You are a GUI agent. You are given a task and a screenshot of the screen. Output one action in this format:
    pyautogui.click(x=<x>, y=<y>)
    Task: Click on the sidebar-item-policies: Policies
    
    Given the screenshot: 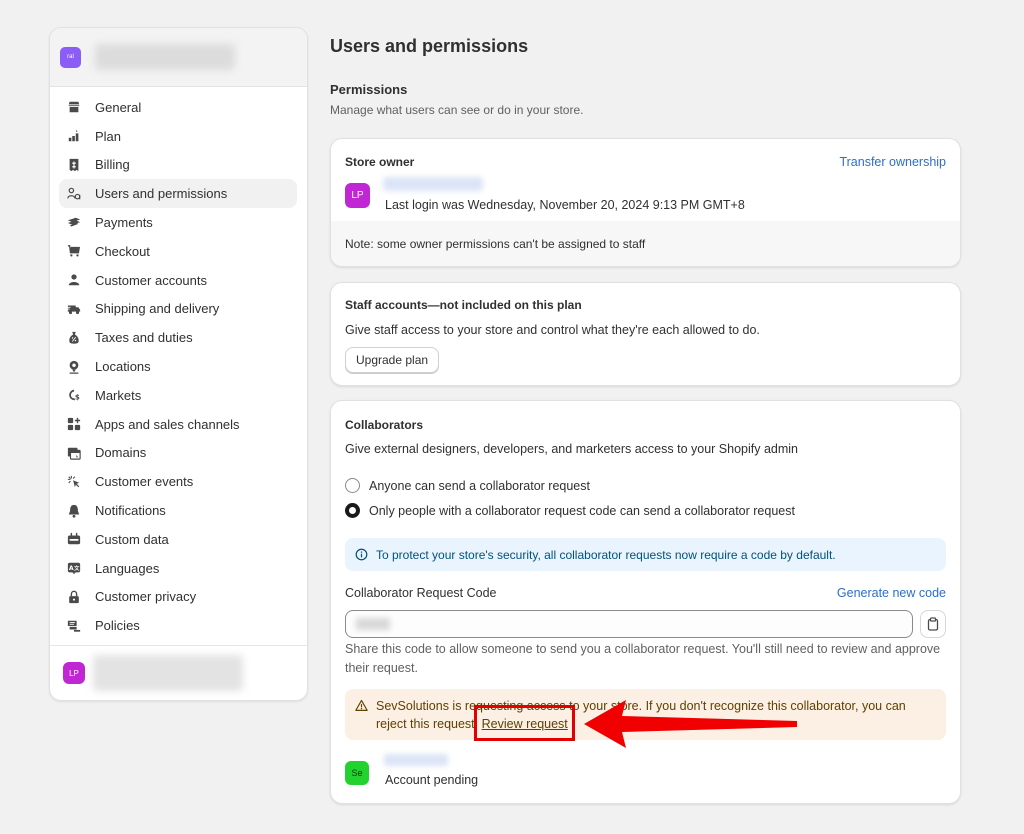 What is the action you would take?
    pyautogui.click(x=178, y=625)
    